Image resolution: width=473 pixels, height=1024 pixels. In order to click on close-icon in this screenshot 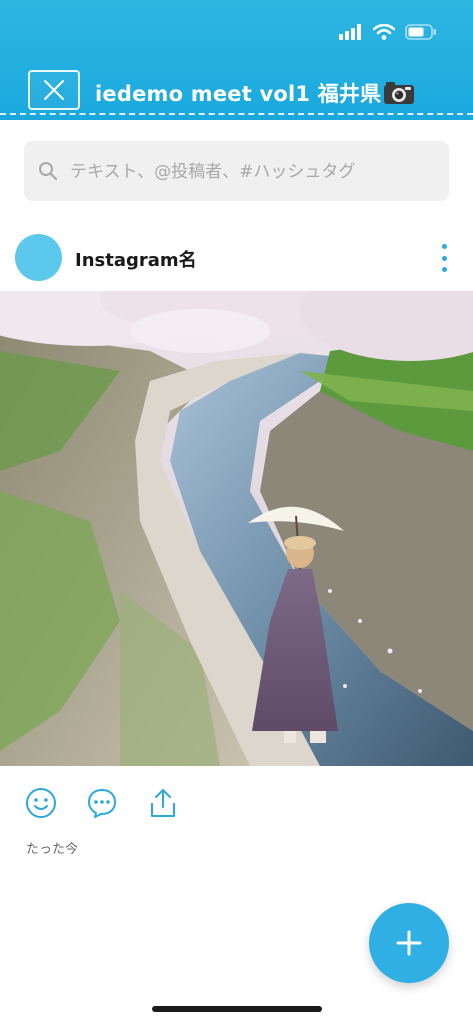, I will do `click(54, 90)`.